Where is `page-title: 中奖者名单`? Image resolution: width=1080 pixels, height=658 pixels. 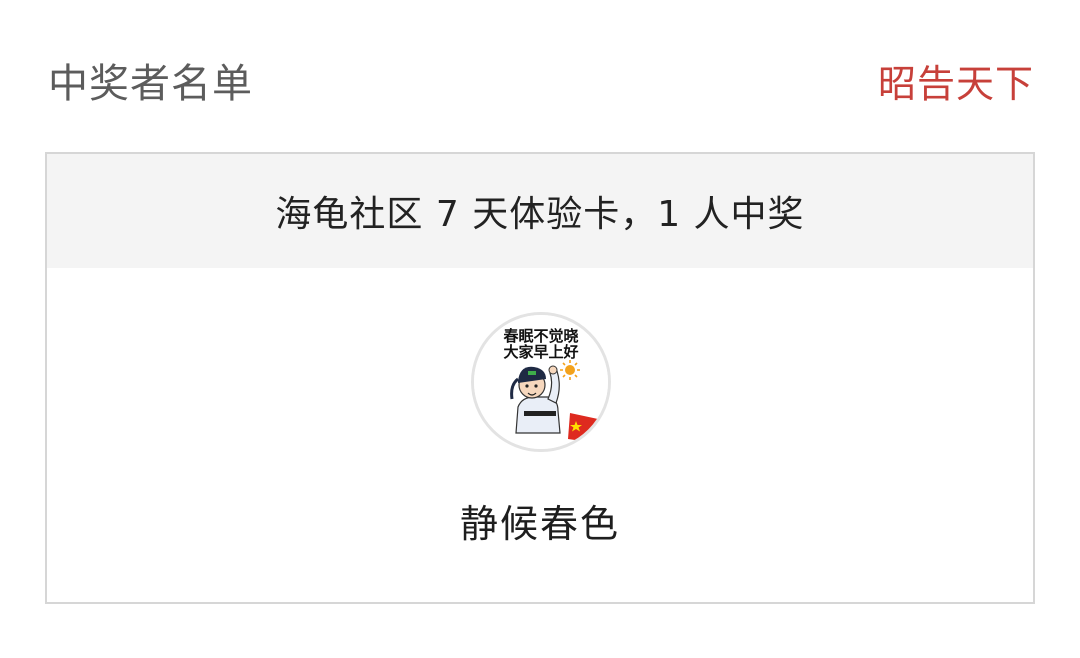
page-title: 中奖者名单 is located at coordinates (150, 84).